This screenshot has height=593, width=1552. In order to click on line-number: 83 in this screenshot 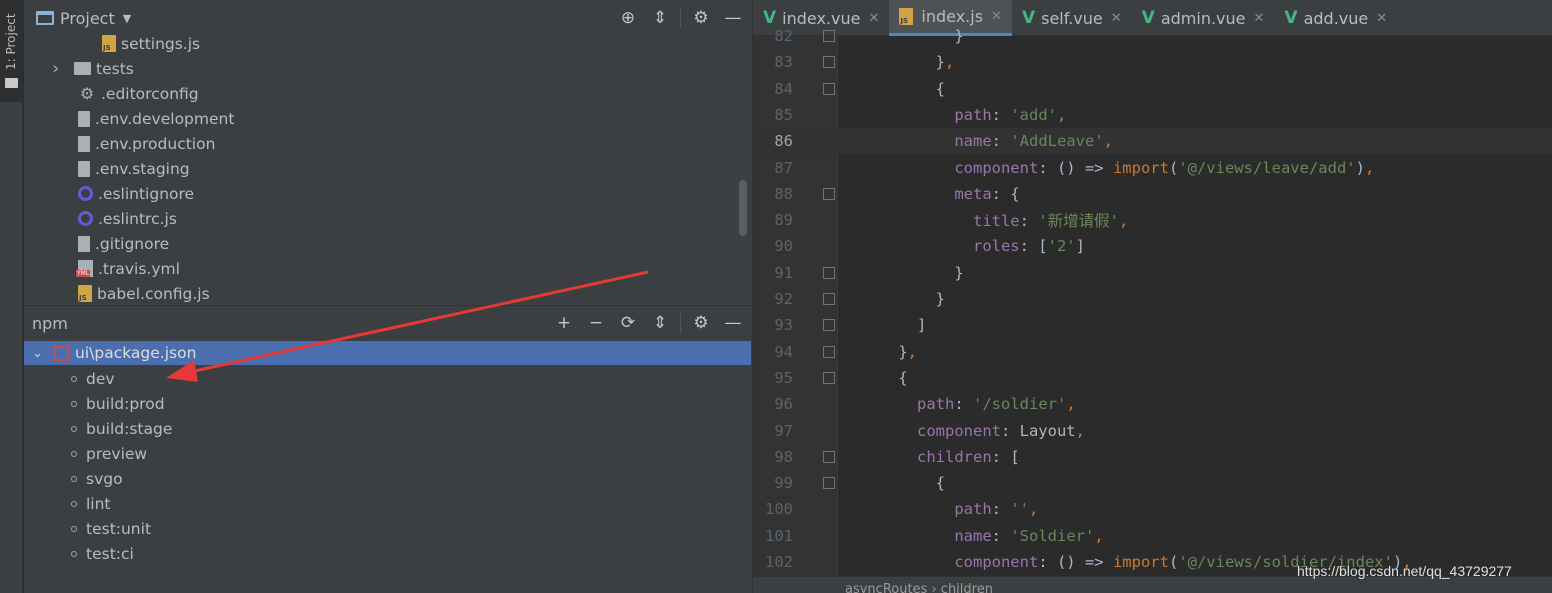, I will do `click(783, 62)`.